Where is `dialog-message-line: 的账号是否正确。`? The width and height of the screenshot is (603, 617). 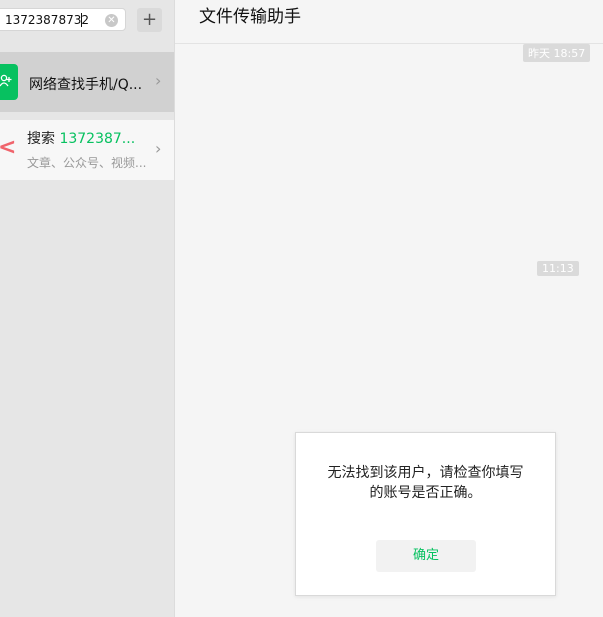 dialog-message-line: 的账号是否正确。 is located at coordinates (425, 493).